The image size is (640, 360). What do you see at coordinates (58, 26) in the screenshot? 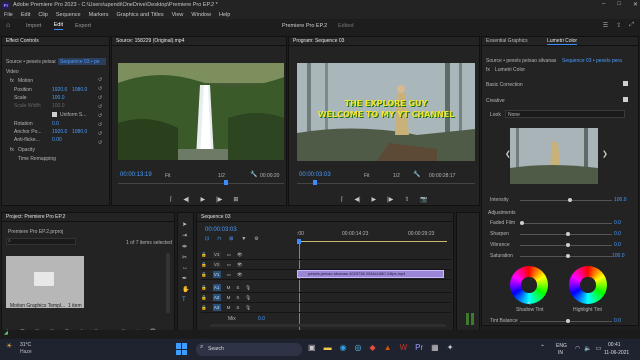
I see `tab-edit: Edit` at bounding box center [58, 26].